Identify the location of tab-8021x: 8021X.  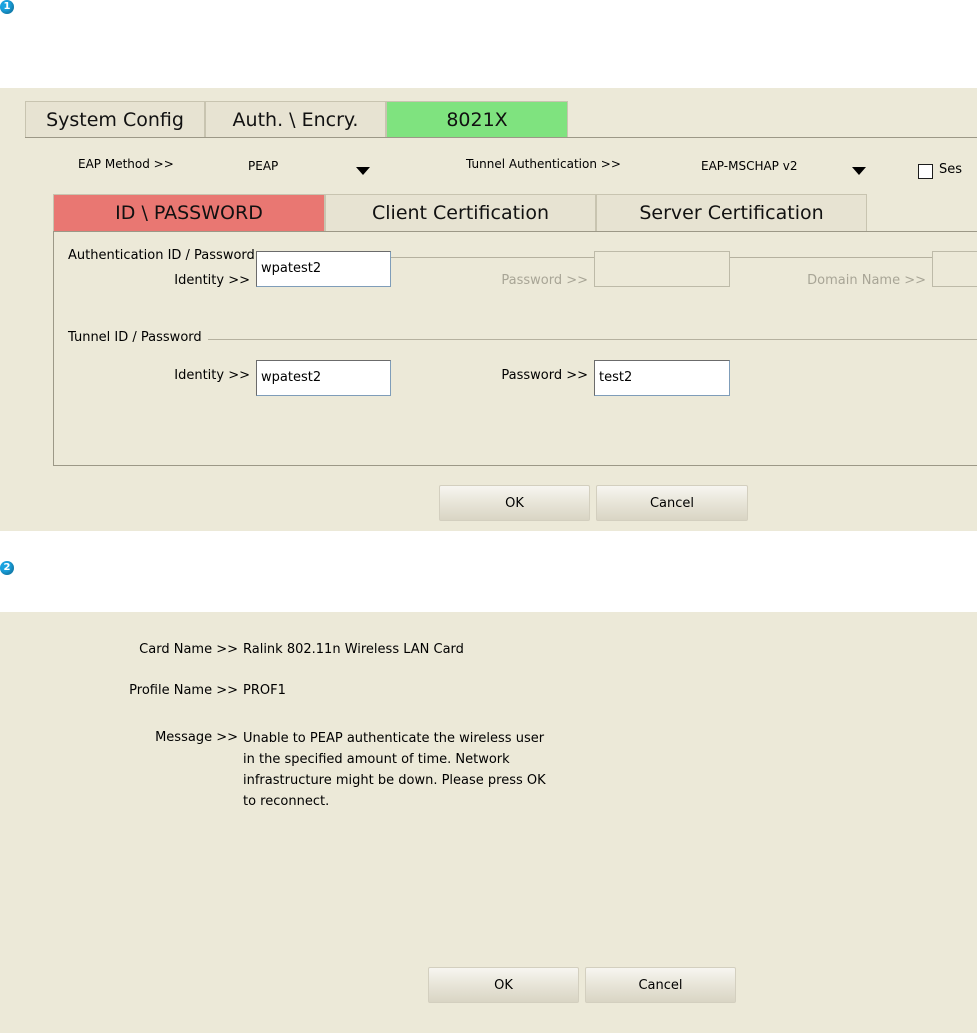
(477, 119).